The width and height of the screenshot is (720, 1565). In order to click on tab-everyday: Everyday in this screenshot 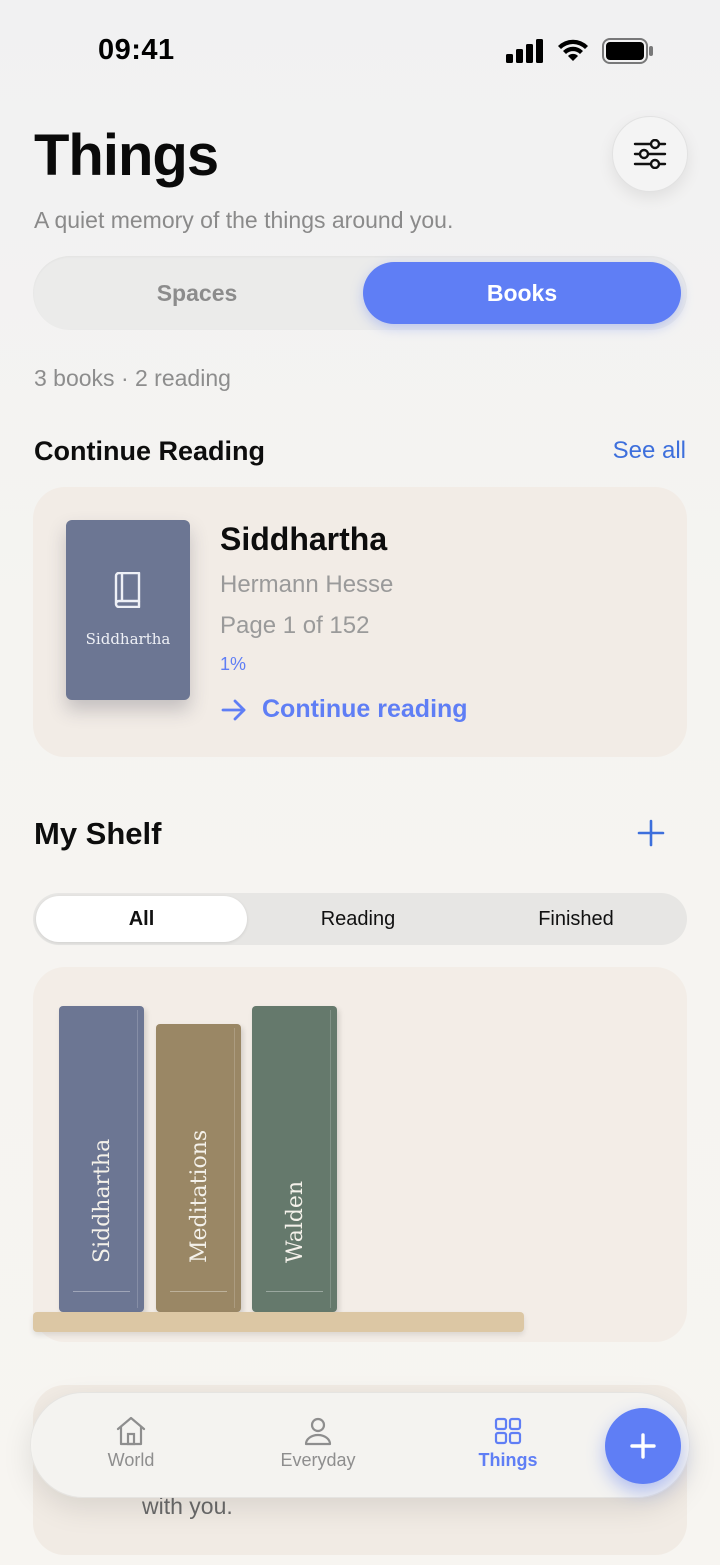, I will do `click(318, 1443)`.